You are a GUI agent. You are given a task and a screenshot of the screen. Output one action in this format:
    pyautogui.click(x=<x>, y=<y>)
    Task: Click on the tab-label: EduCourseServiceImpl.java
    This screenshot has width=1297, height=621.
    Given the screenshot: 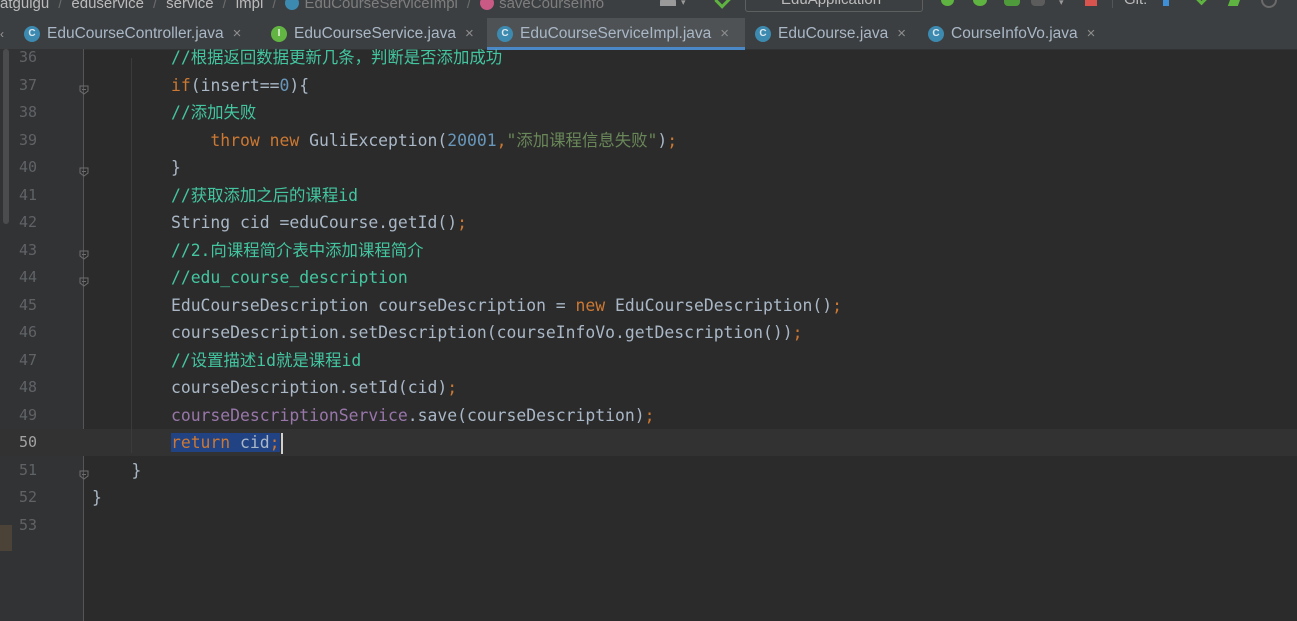 What is the action you would take?
    pyautogui.click(x=616, y=33)
    